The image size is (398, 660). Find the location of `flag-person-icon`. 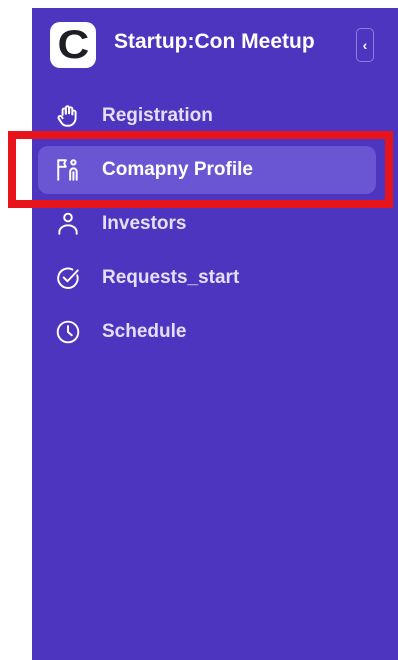

flag-person-icon is located at coordinates (67, 170).